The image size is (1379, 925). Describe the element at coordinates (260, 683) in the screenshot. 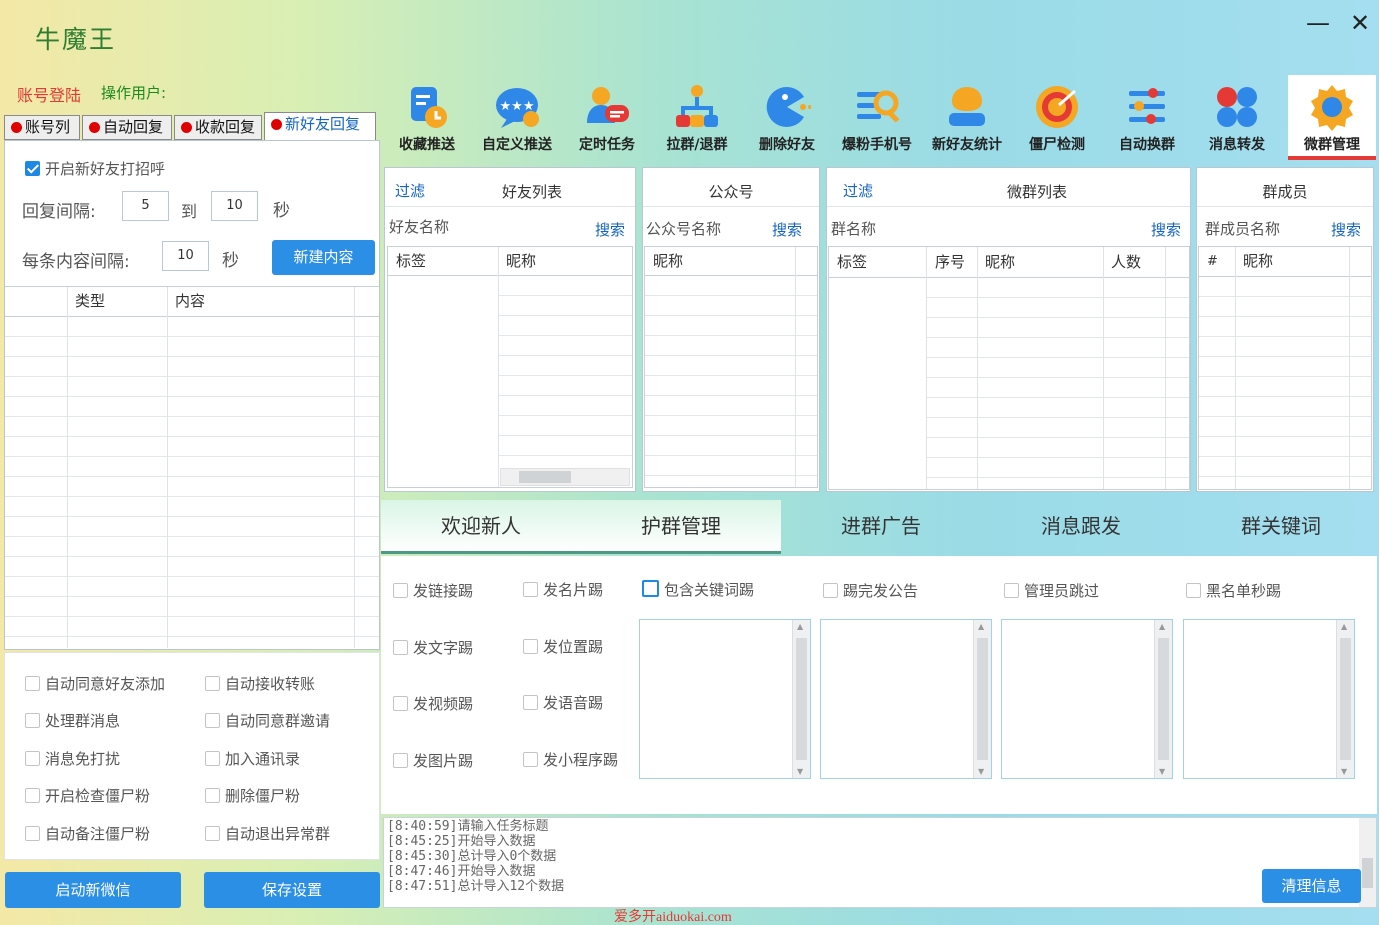

I see `option-auto-receive-transfer: 自动接收转账` at that location.